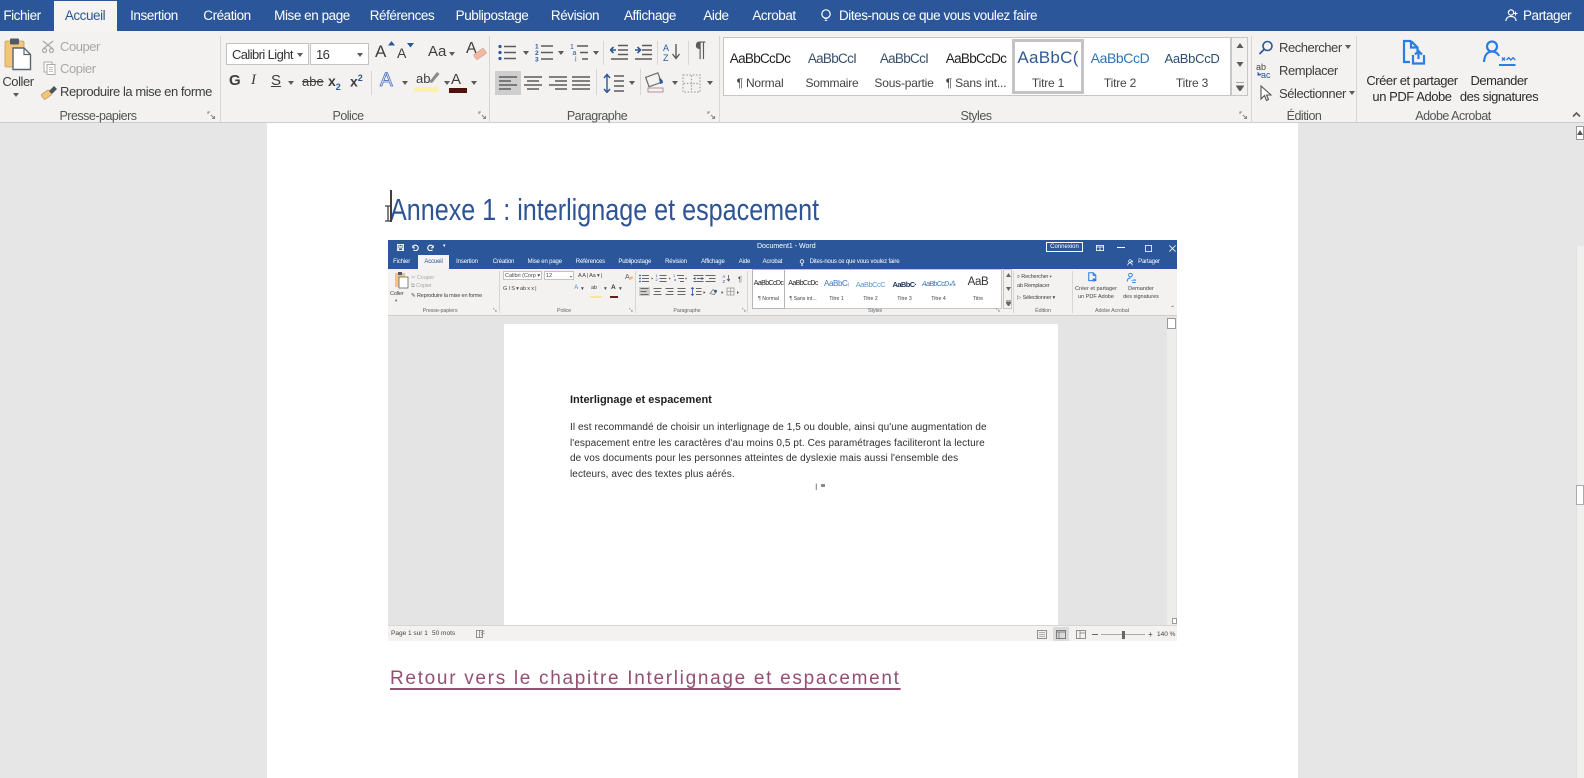  What do you see at coordinates (675, 280) in the screenshot?
I see `svg-text: a` at bounding box center [675, 280].